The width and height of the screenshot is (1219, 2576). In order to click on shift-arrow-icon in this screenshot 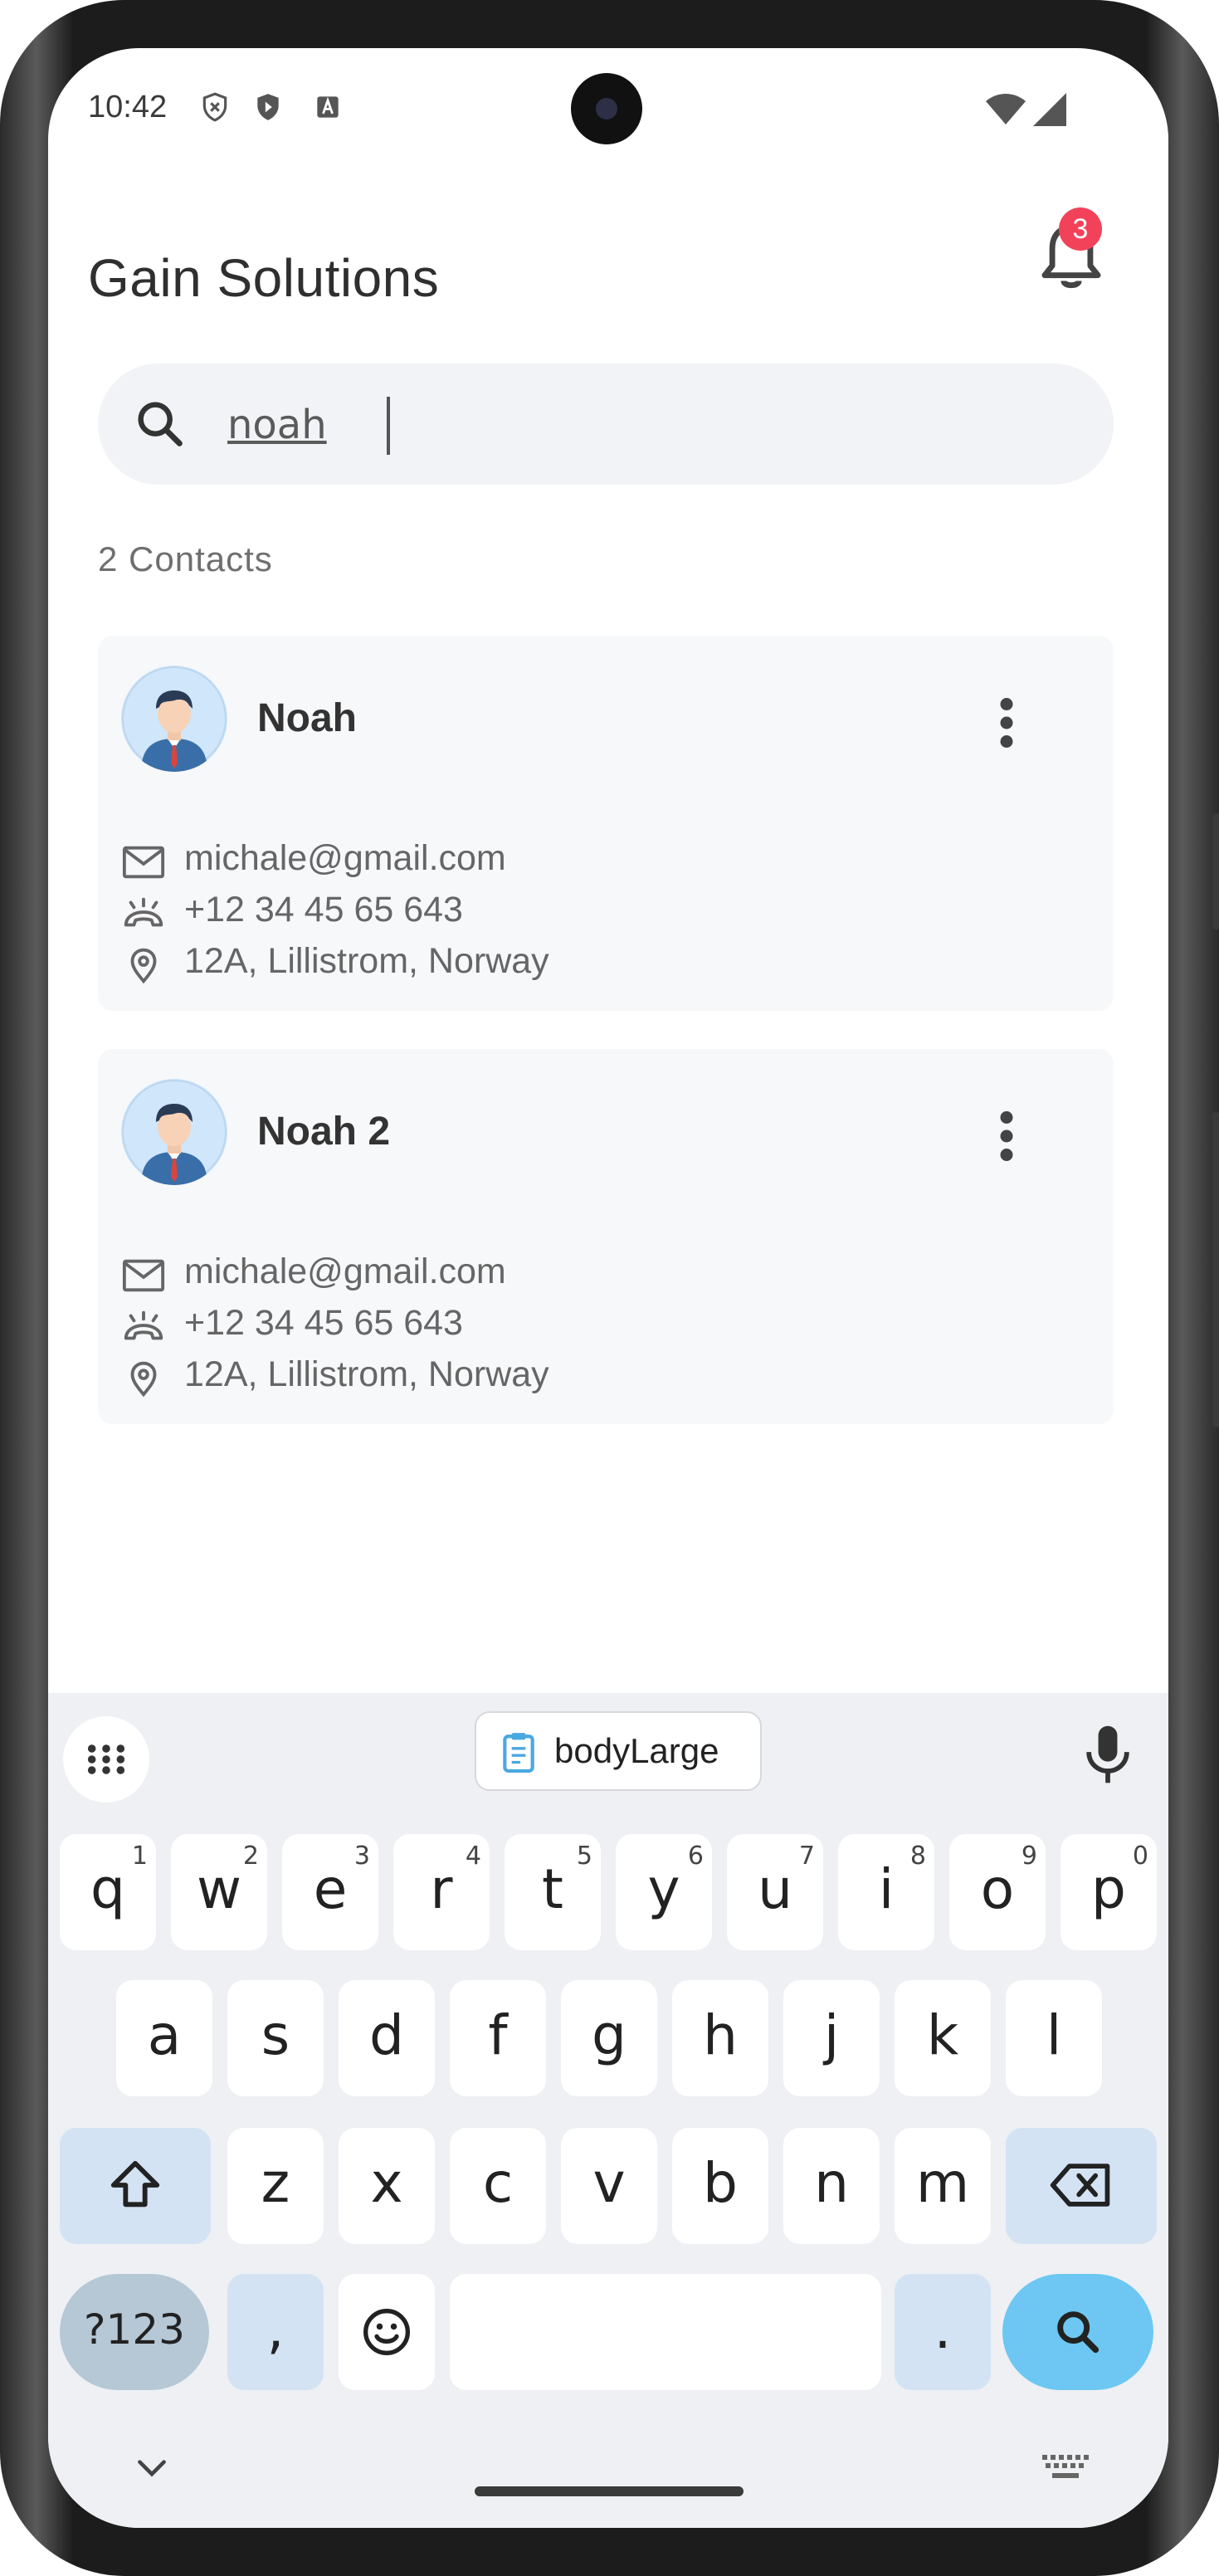, I will do `click(135, 2184)`.